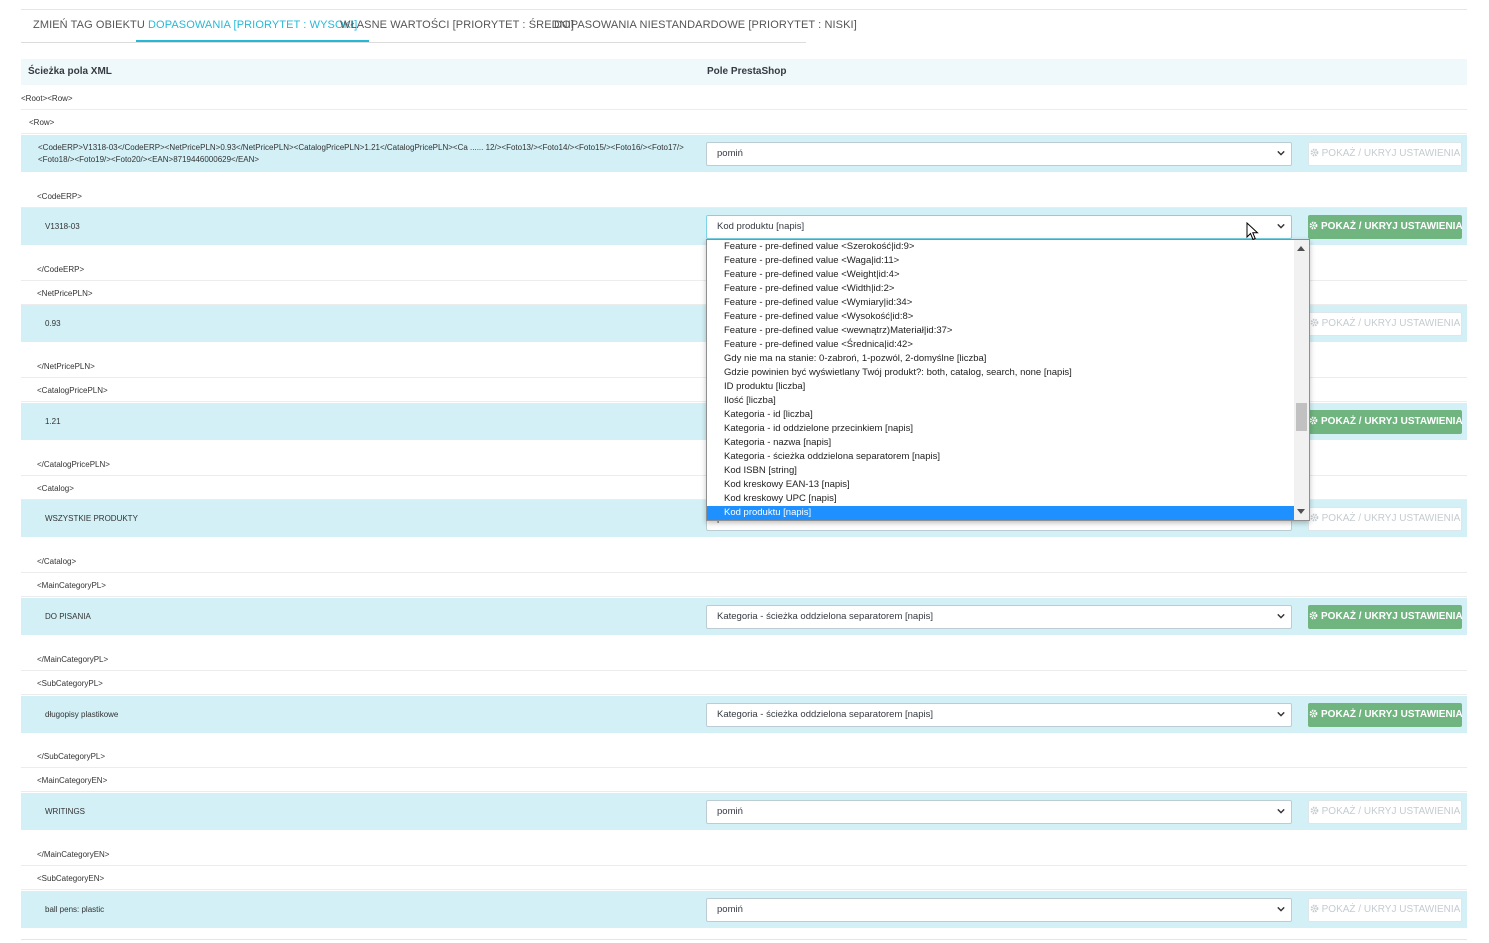  I want to click on tab-custom-values-medium: WŁASNE WARTOŚCI [PRIORYTET : ŚREDNI], so click(457, 25).